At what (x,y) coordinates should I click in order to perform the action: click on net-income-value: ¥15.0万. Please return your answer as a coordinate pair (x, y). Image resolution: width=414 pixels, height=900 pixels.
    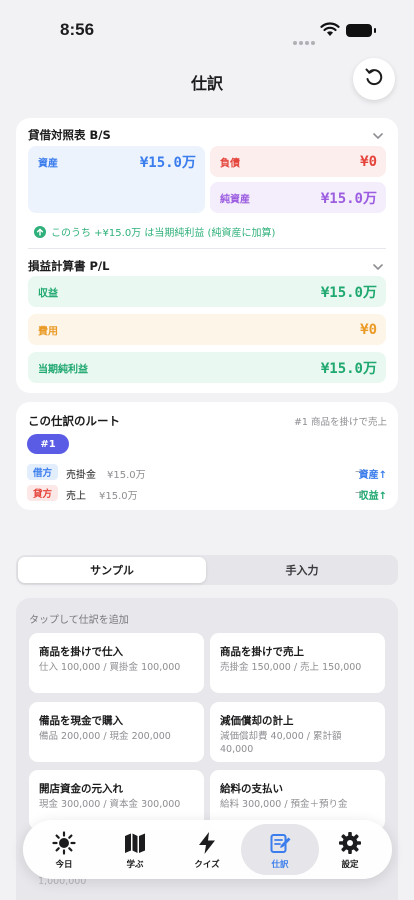
    Looking at the image, I should click on (348, 368).